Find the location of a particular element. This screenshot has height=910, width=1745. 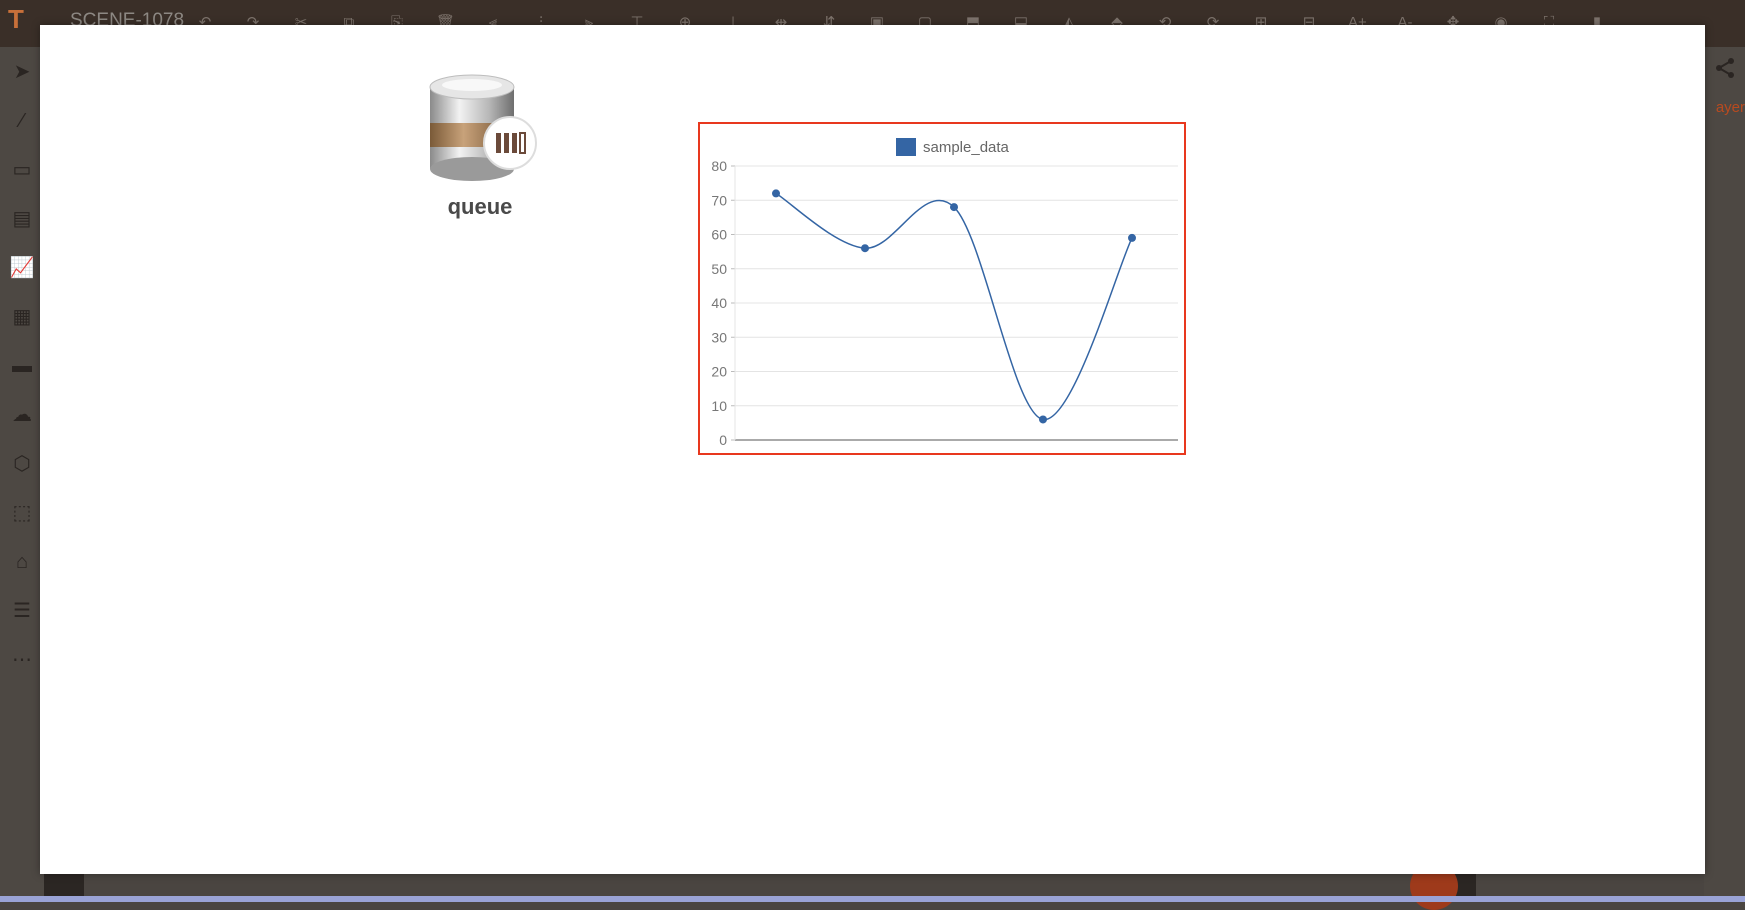

more-icon: ⋯ is located at coordinates (22, 660).